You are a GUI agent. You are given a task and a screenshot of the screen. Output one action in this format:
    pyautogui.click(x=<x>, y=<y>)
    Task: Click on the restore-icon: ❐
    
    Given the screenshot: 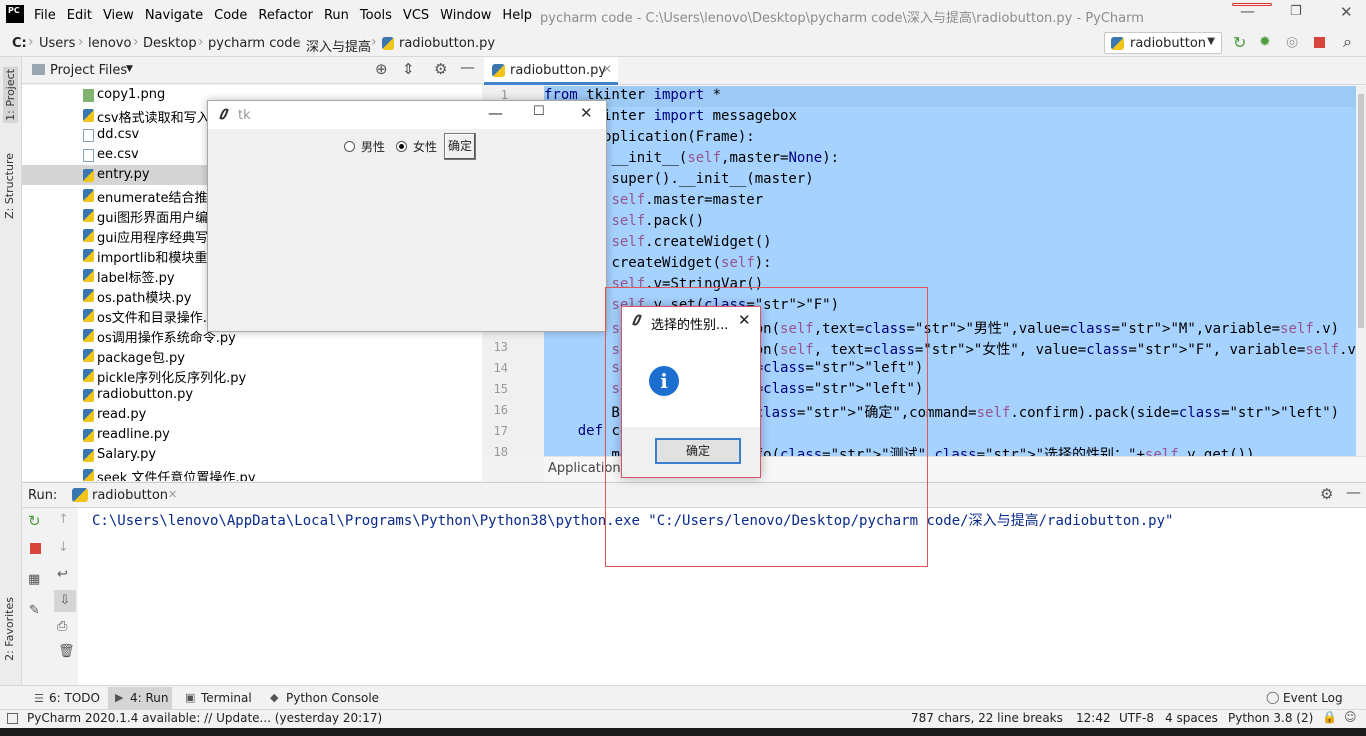 What is the action you would take?
    pyautogui.click(x=1296, y=11)
    